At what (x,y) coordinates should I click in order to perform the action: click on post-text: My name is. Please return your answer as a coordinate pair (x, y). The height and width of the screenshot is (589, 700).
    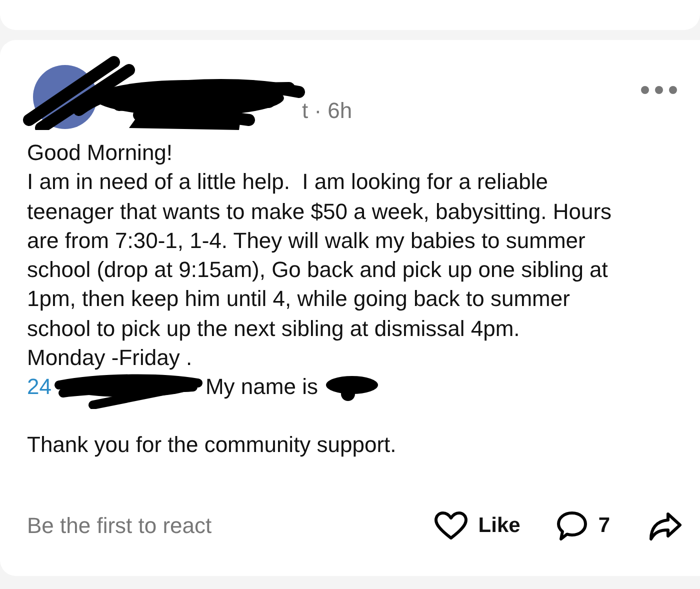
    Looking at the image, I should click on (261, 387).